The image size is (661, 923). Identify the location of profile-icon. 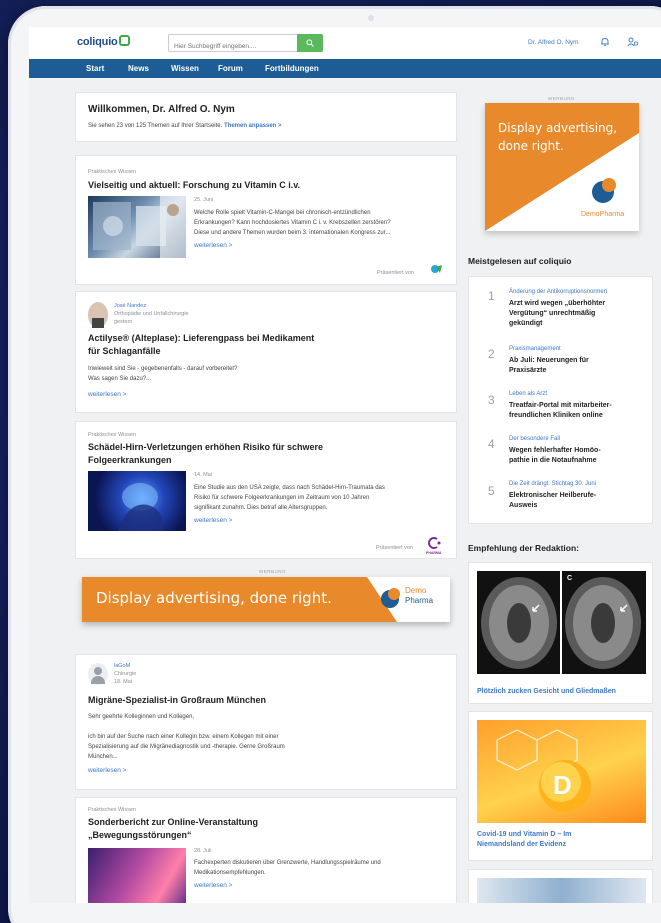
(633, 42).